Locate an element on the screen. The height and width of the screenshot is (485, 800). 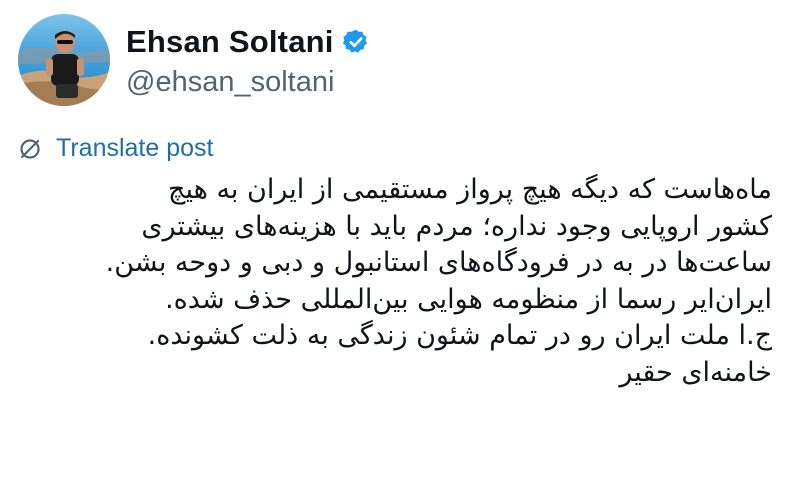
author-handle: @ehsan_soltani is located at coordinates (248, 82).